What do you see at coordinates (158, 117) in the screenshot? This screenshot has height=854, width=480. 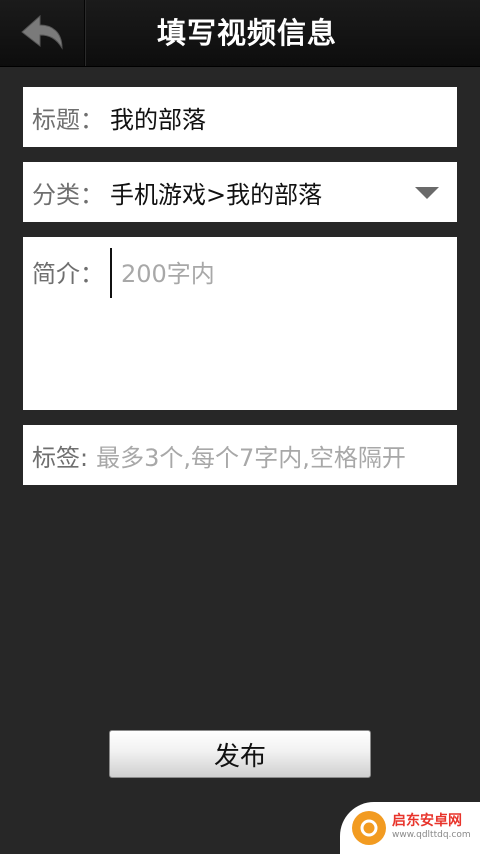 I see `title-input: 我的部落` at bounding box center [158, 117].